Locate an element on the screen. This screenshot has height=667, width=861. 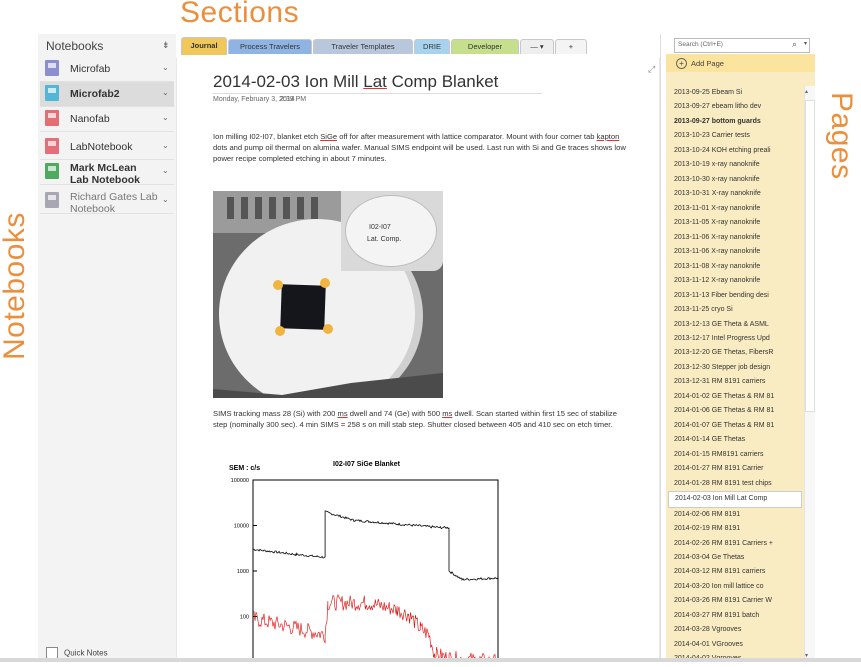
page-list-item: 2014-04-01 VGrooves is located at coordinates (735, 645).